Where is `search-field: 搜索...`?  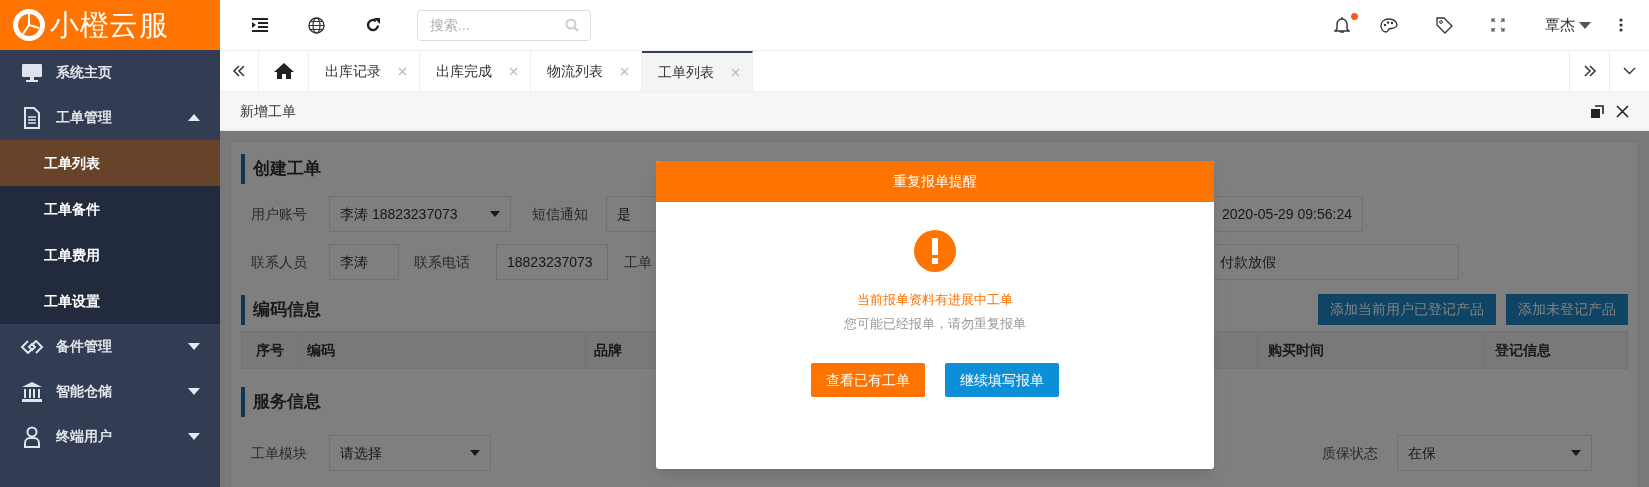
search-field: 搜索... is located at coordinates (504, 25).